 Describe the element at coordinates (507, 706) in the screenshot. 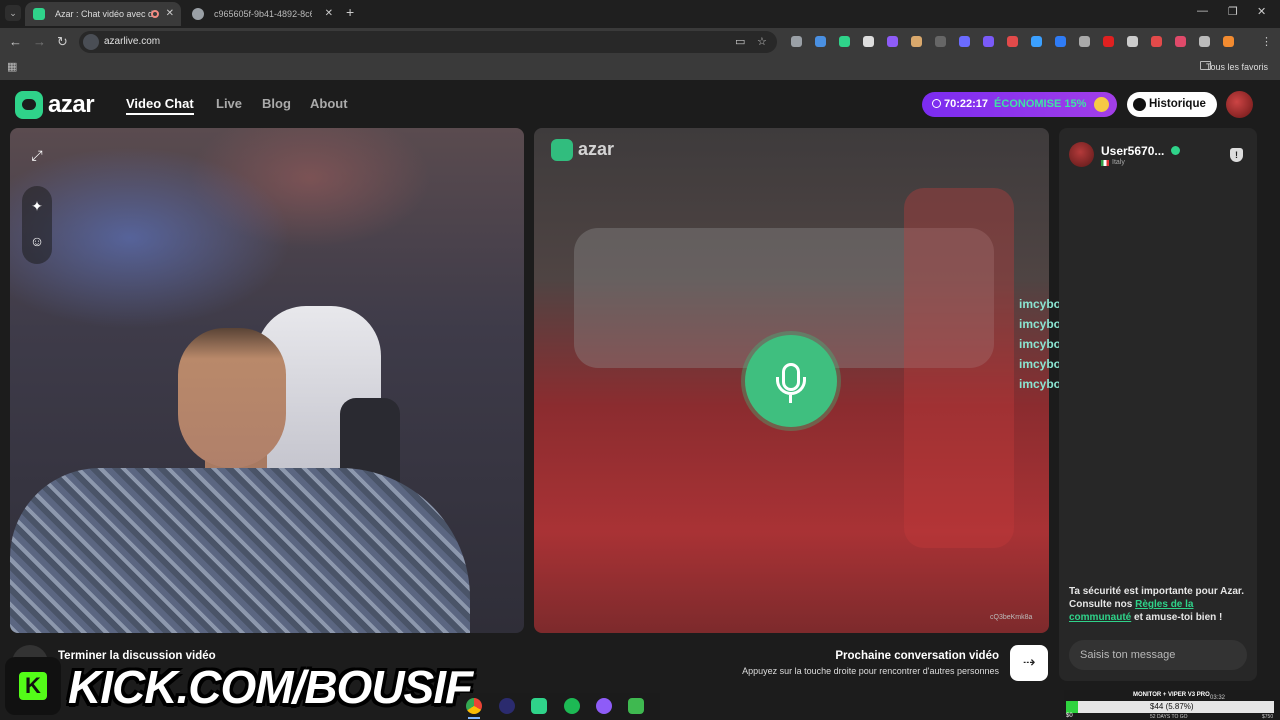

I see `obs-taskbar-icon` at that location.